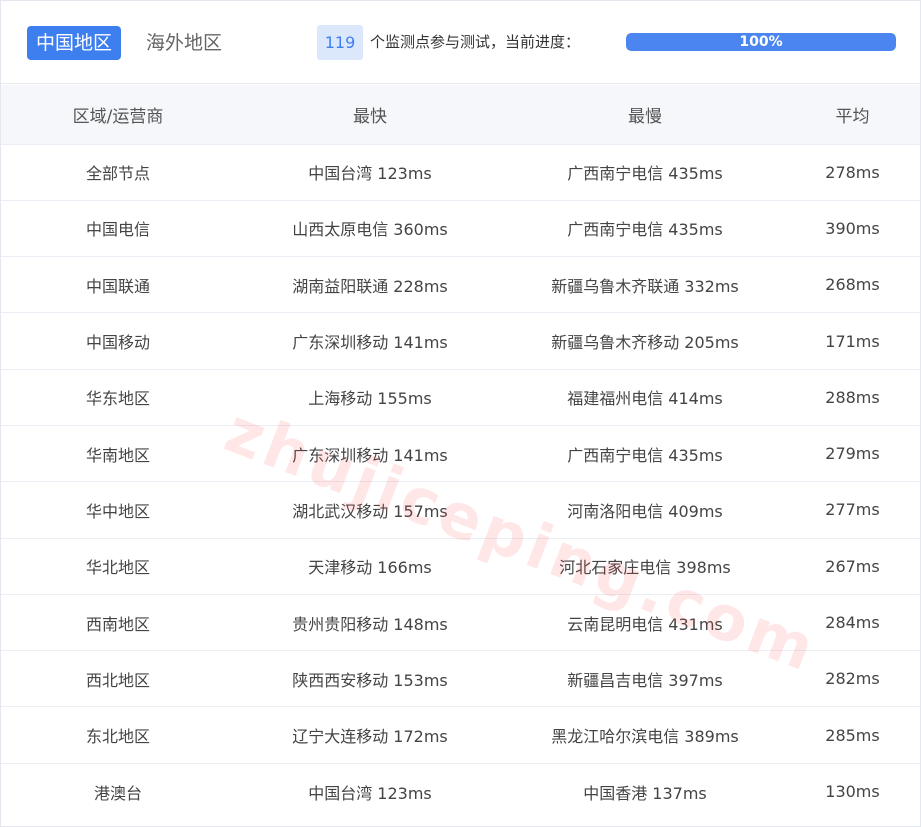 The width and height of the screenshot is (921, 827). What do you see at coordinates (118, 229) in the screenshot?
I see `region-cell: 中国电信` at bounding box center [118, 229].